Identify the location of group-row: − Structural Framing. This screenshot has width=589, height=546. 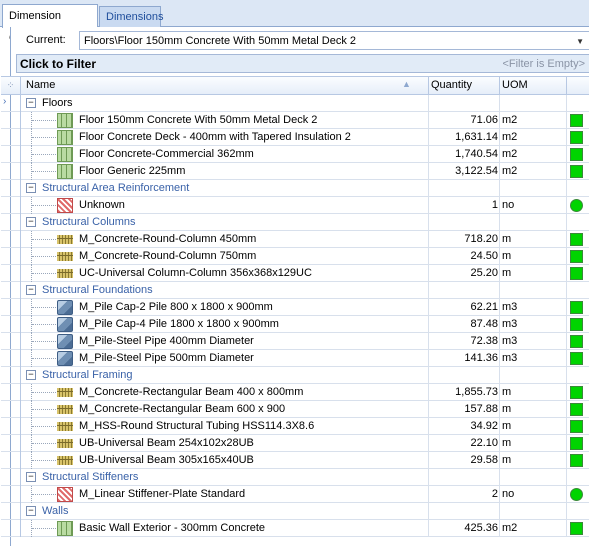
(295, 375).